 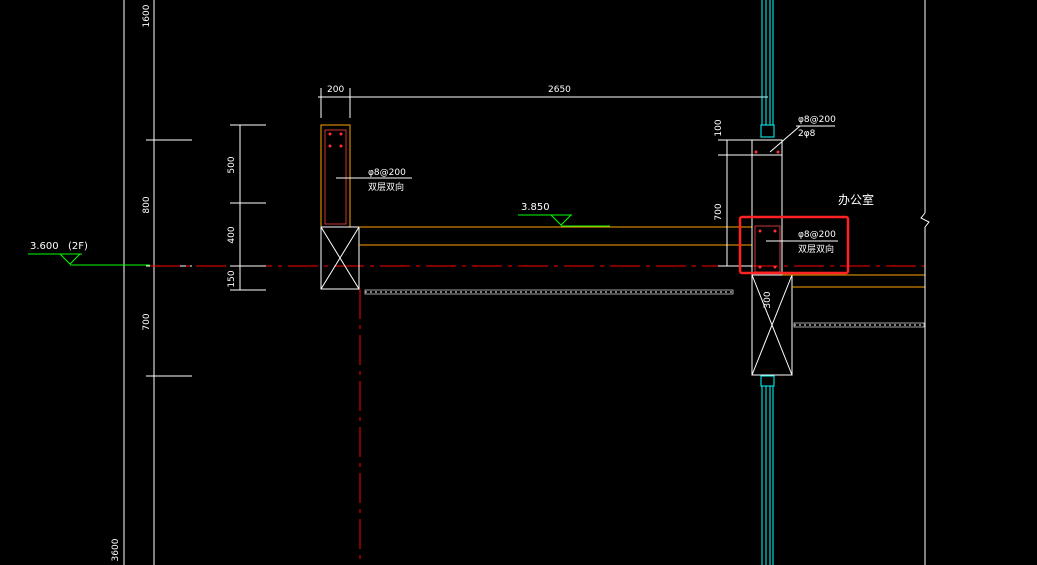 I want to click on right-column-box, so click(x=772, y=325).